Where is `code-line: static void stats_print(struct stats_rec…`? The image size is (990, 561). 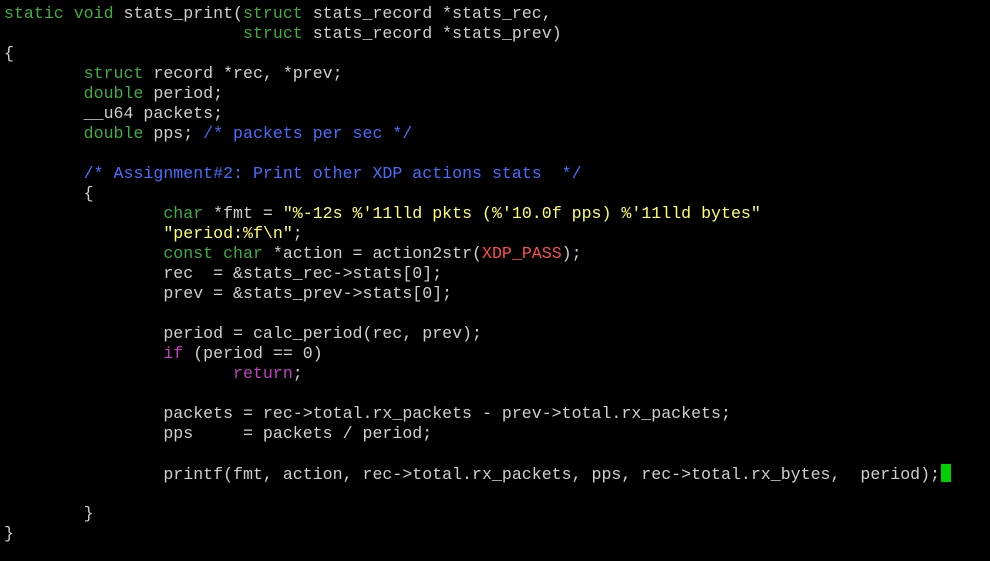
code-line: static void stats_print(struct stats_rec… is located at coordinates (497, 14).